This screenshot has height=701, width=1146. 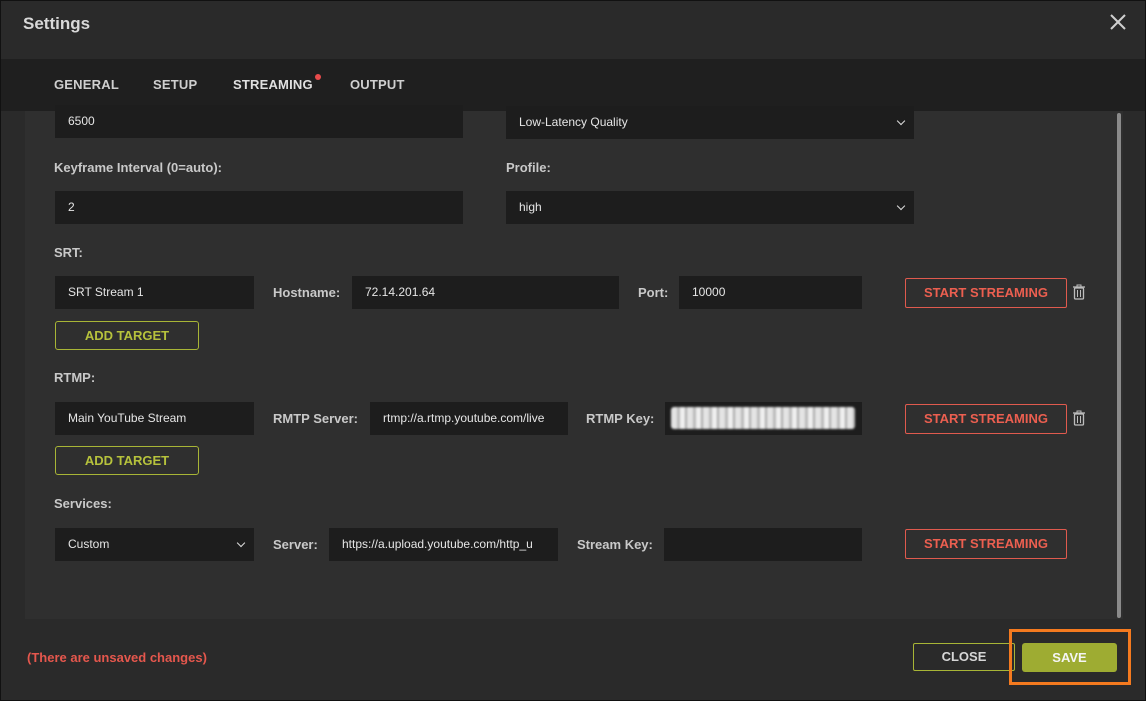 I want to click on services-section-label: Services:, so click(x=83, y=503).